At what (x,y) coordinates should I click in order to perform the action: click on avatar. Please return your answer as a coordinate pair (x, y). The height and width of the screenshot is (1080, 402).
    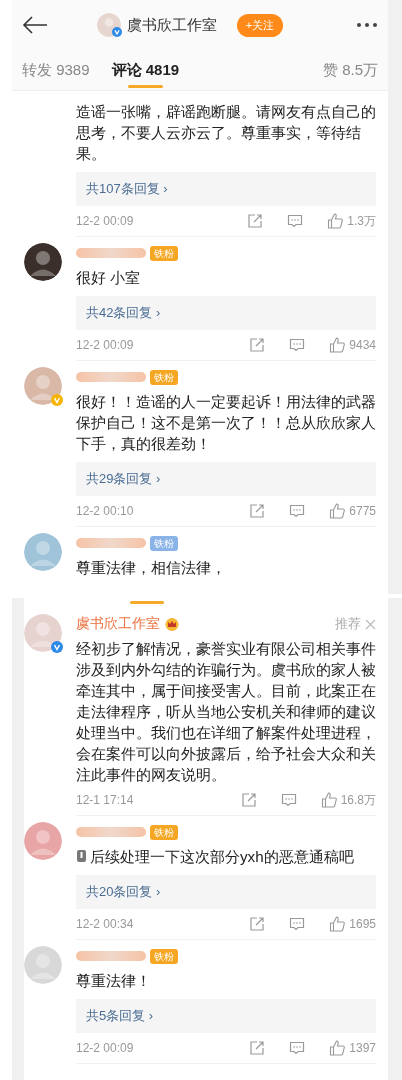
    Looking at the image, I should click on (43, 262).